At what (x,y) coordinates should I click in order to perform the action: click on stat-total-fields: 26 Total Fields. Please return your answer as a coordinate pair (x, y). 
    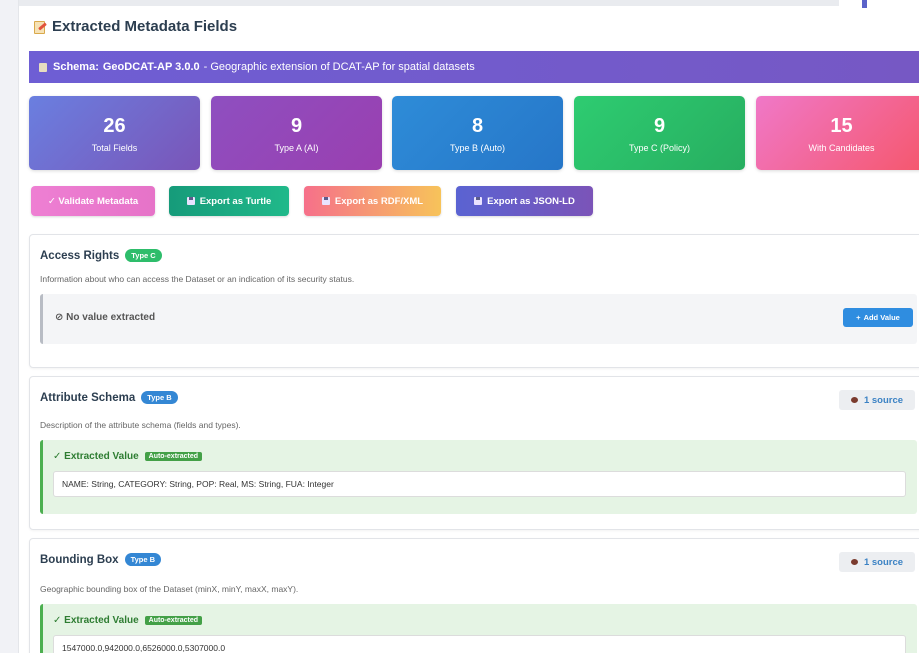
    Looking at the image, I should click on (114, 133).